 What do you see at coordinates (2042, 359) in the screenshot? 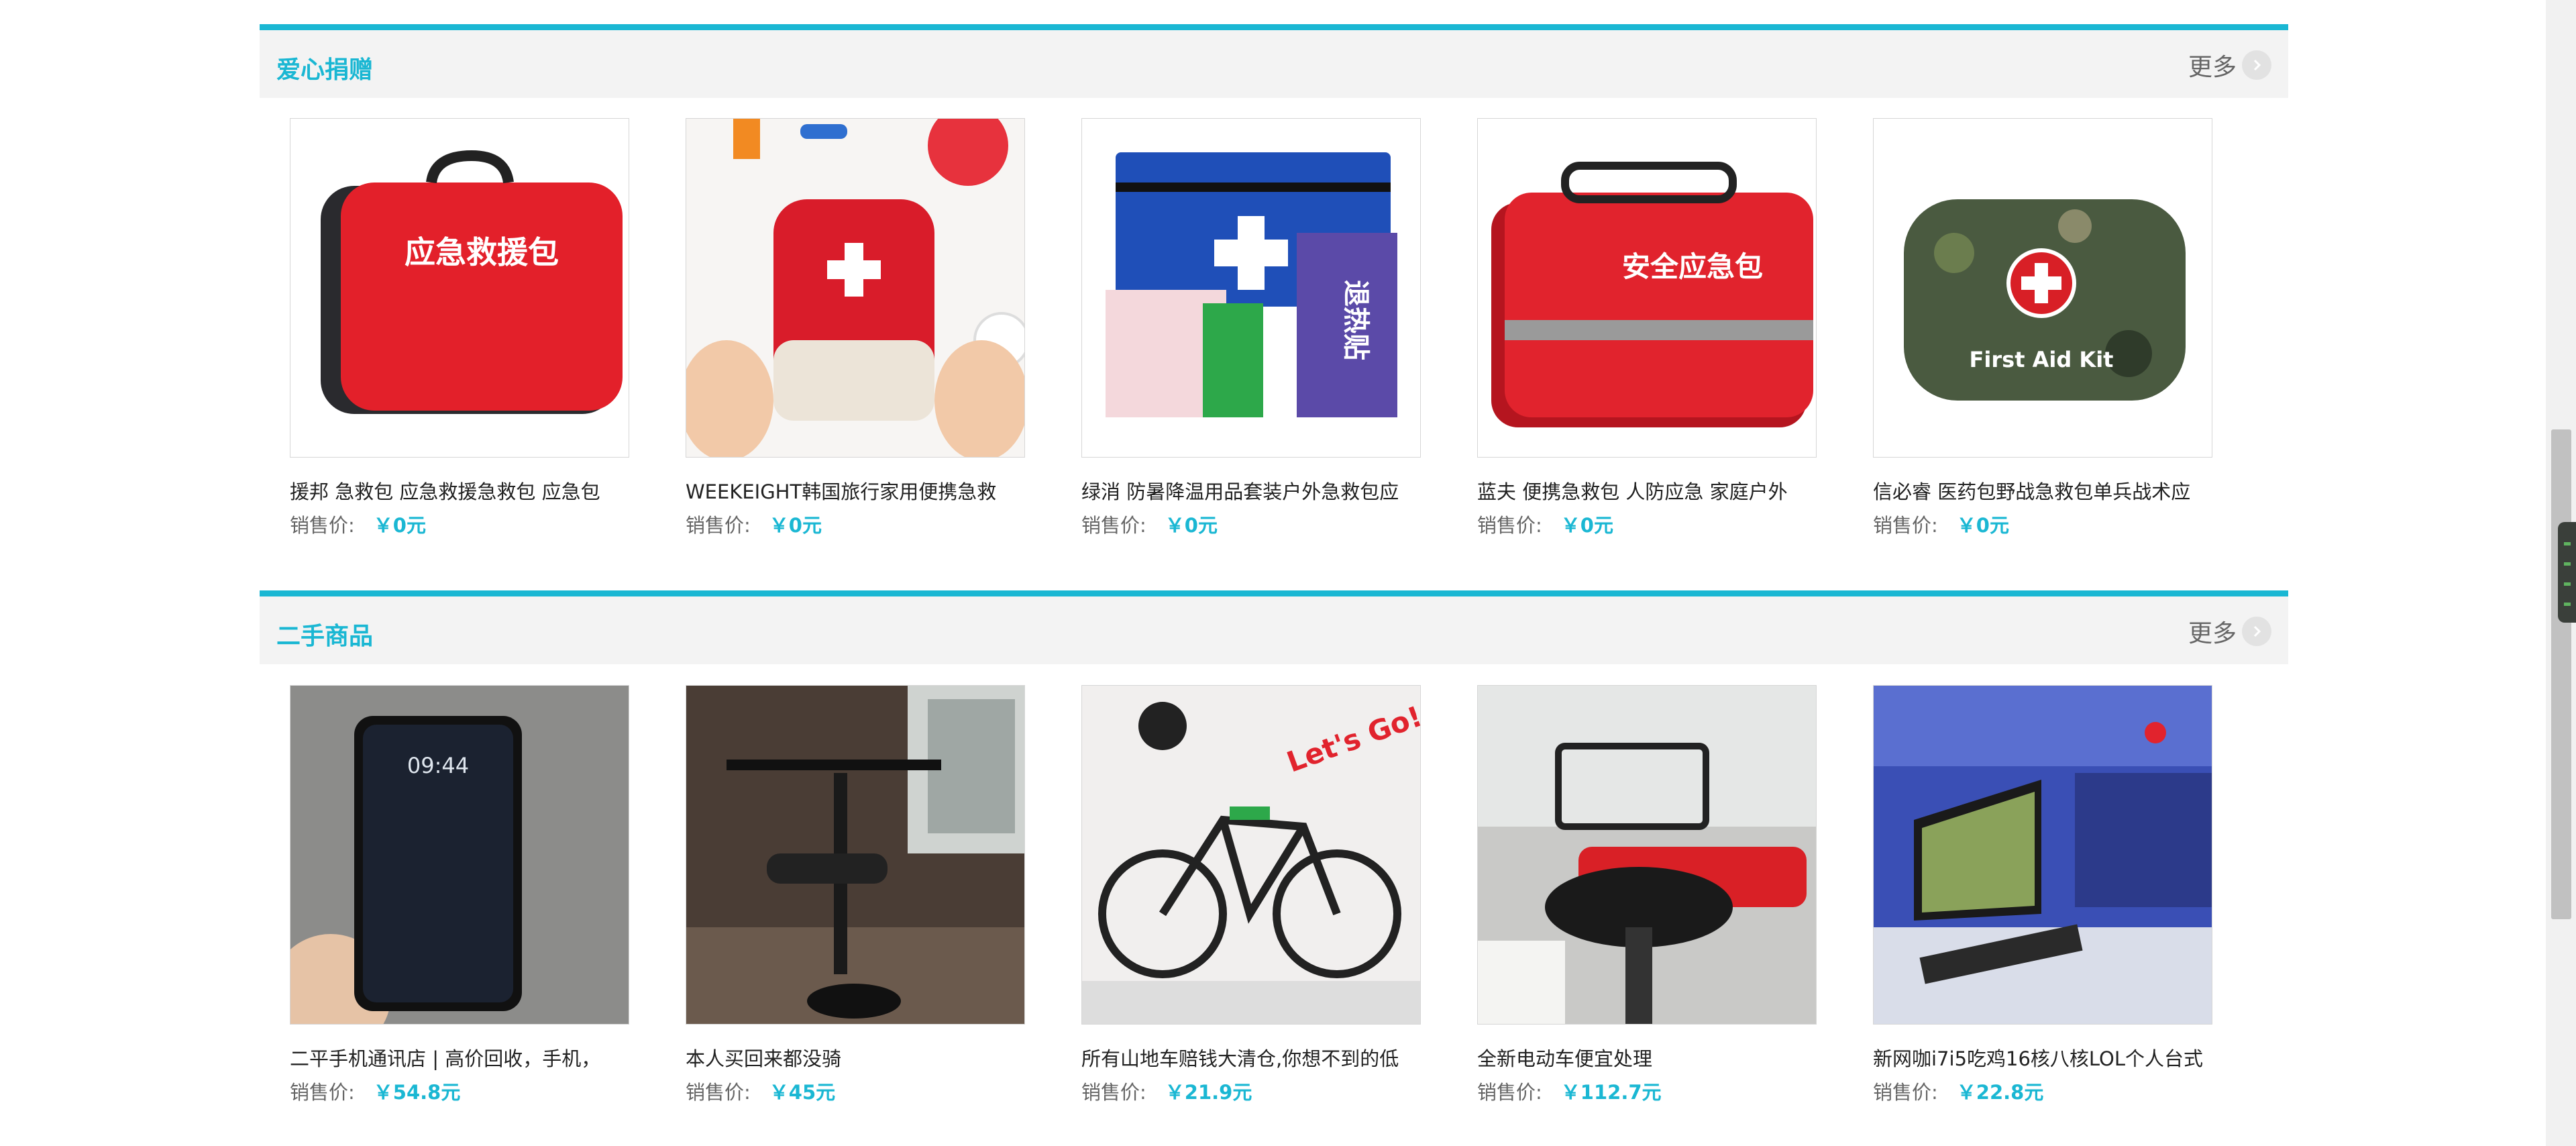
I see `product-image-text: First Aid Kit` at bounding box center [2042, 359].